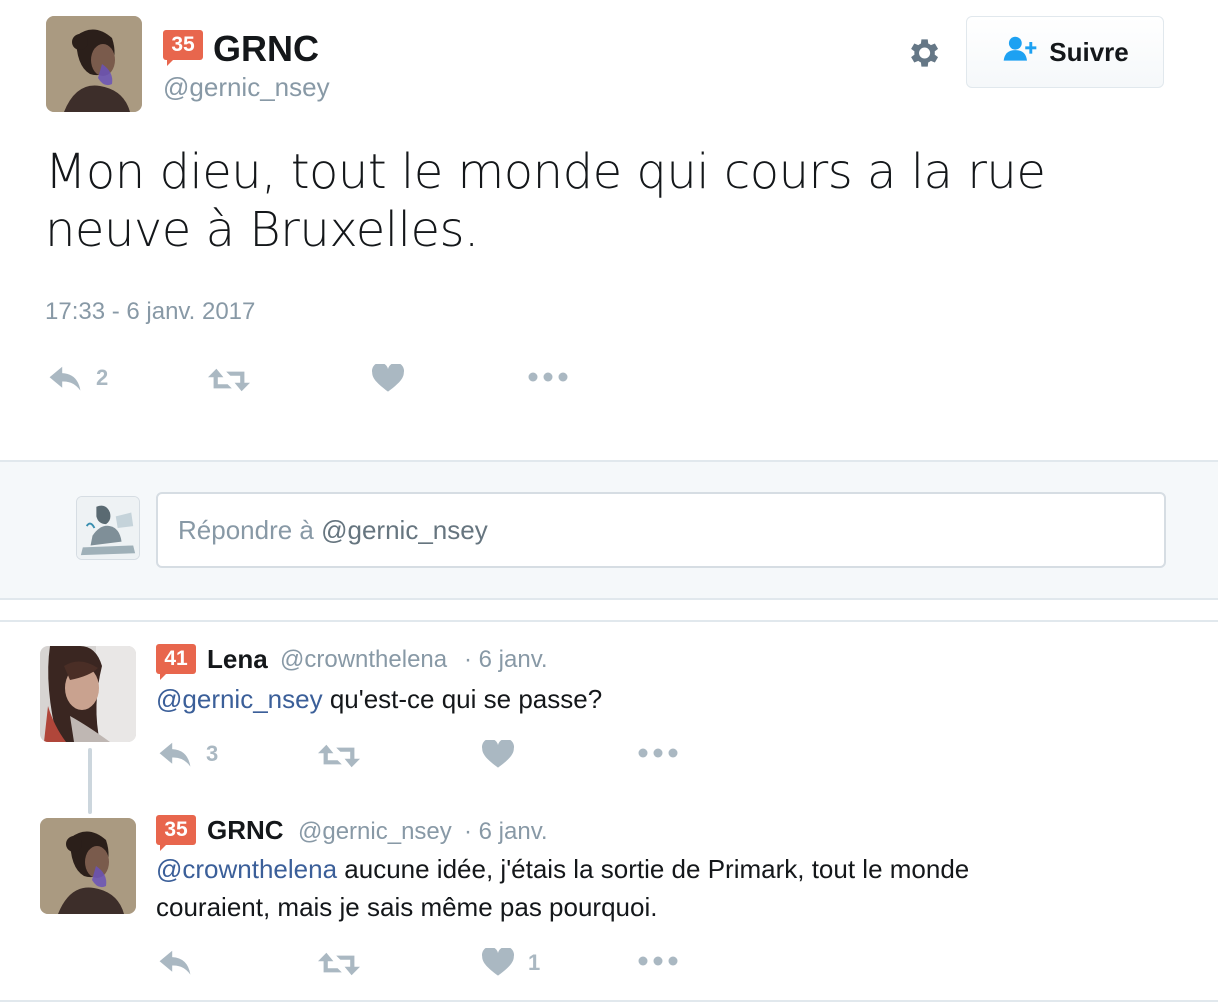 This screenshot has width=1218, height=1004. Describe the element at coordinates (176, 662) in the screenshot. I see `reply-badge: 41` at that location.